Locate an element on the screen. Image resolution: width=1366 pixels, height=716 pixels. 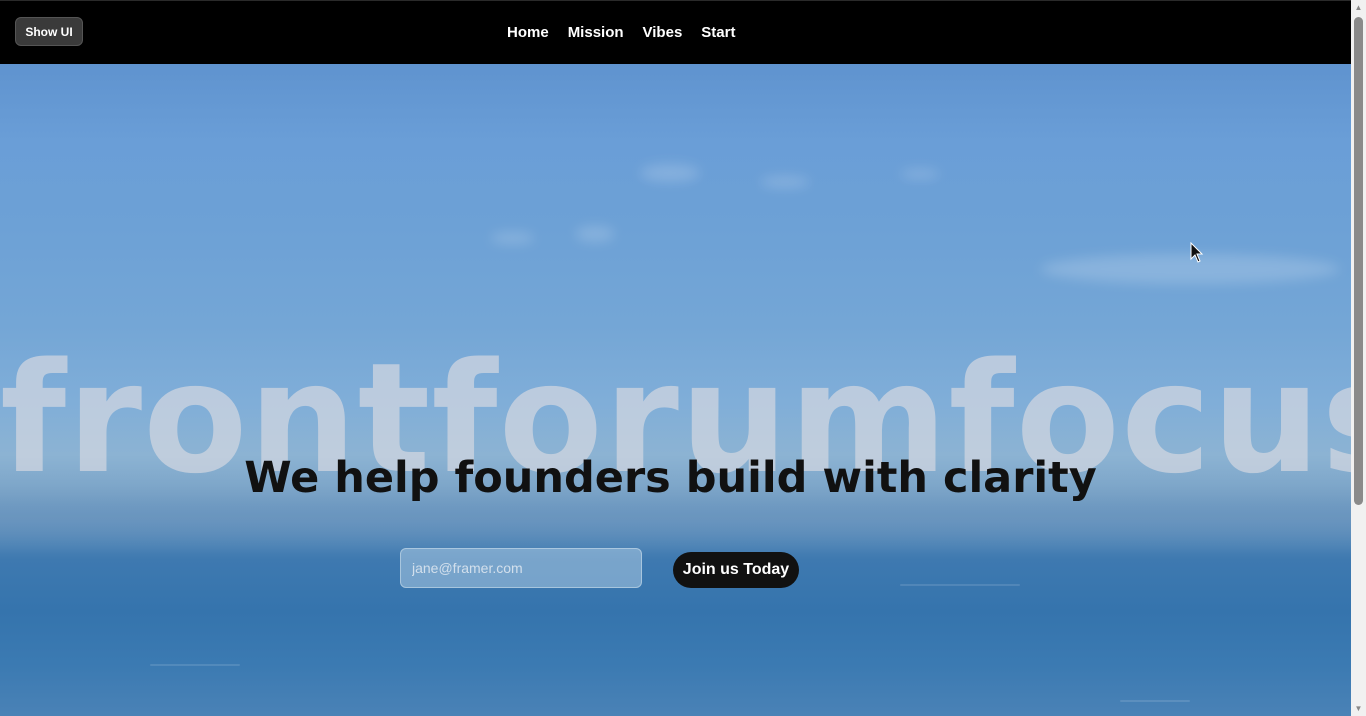
top-navigation-bar: Show UI Home Mission Vibes Start is located at coordinates (675, 32).